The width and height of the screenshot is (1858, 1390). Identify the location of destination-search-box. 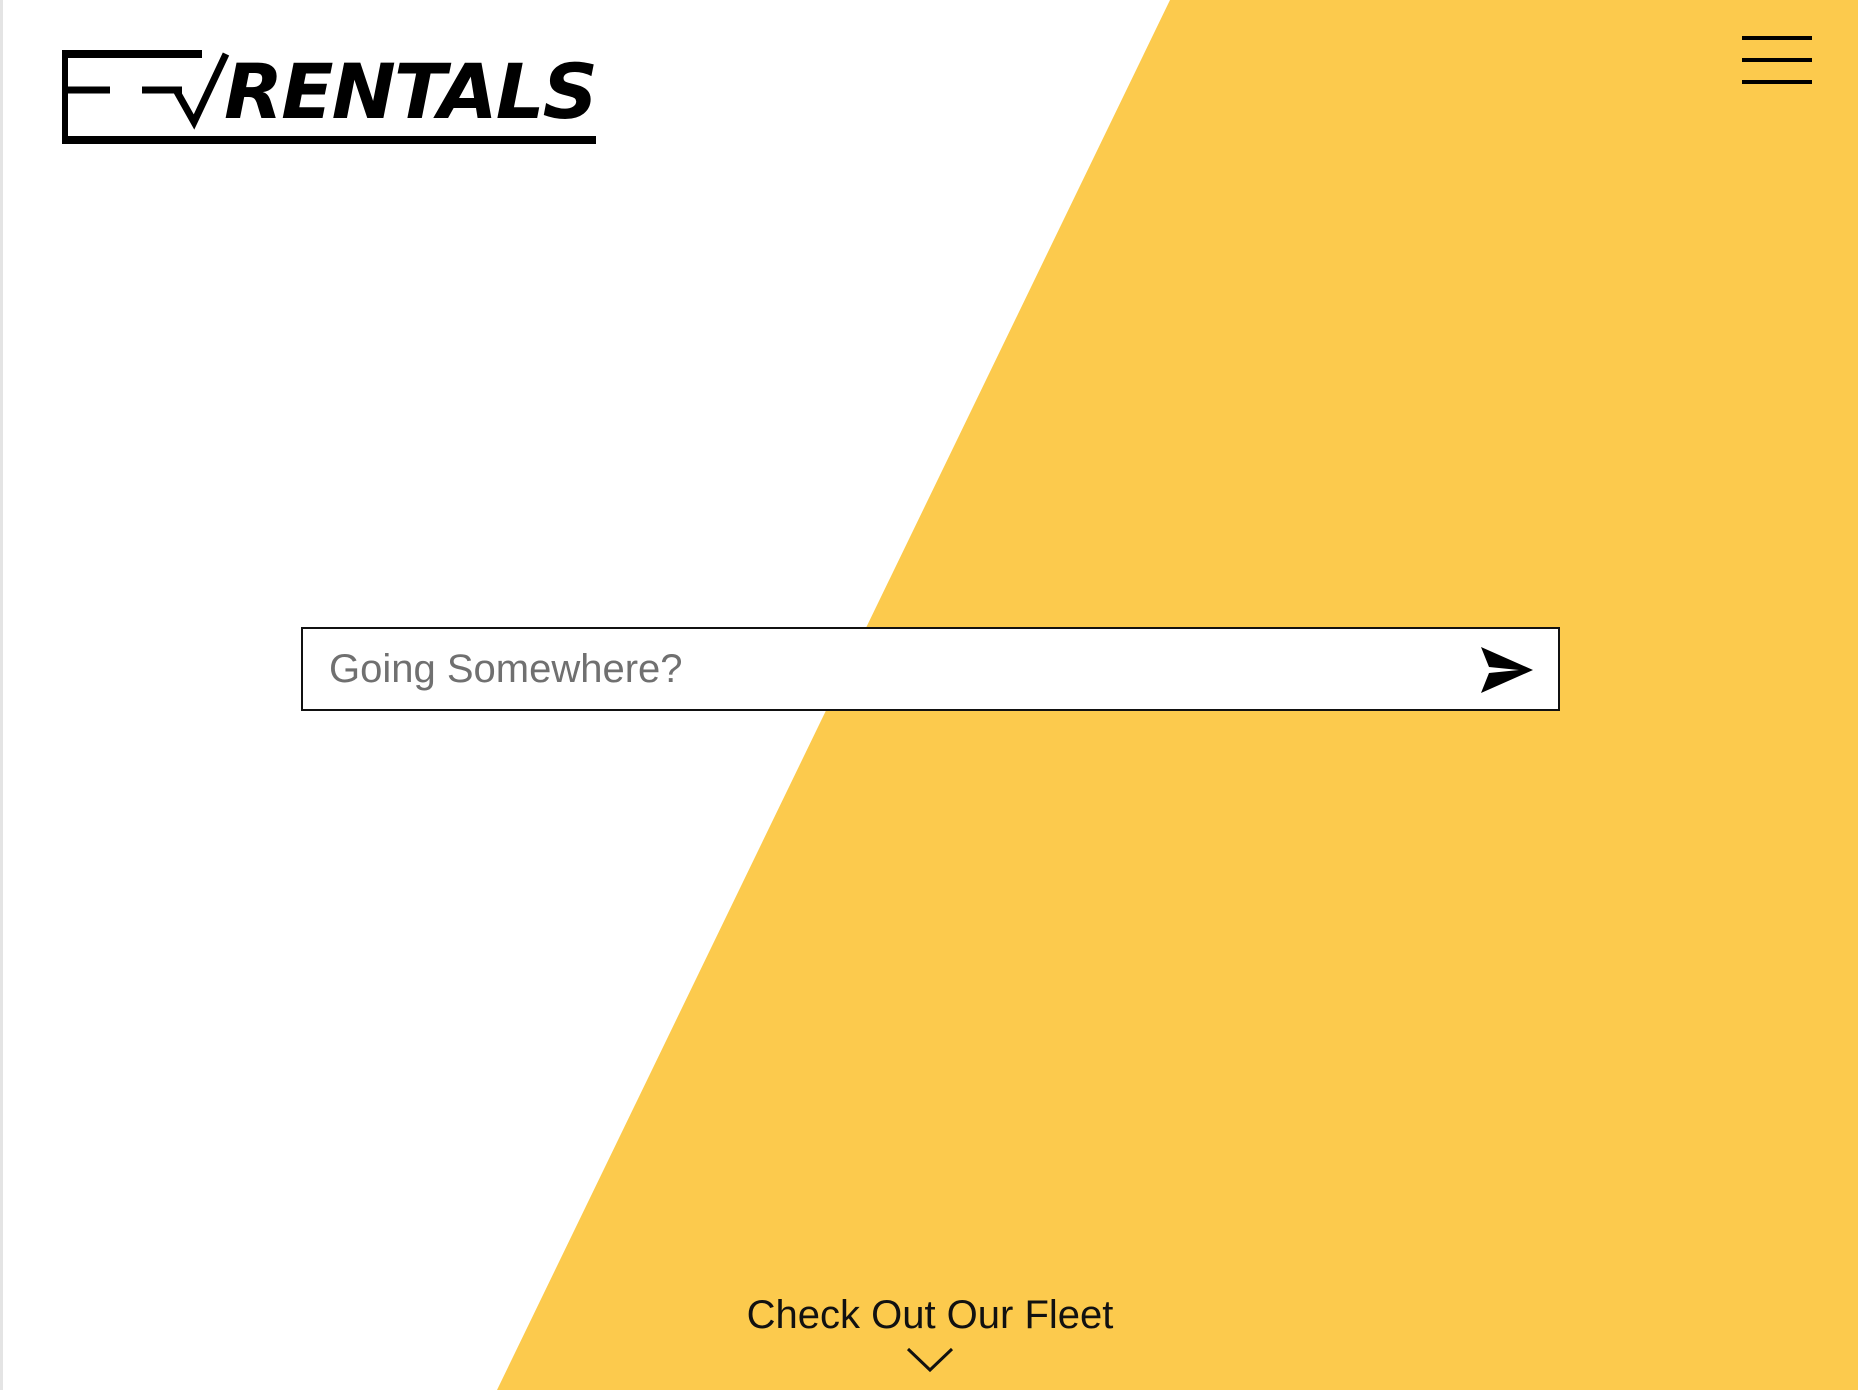
(930, 669).